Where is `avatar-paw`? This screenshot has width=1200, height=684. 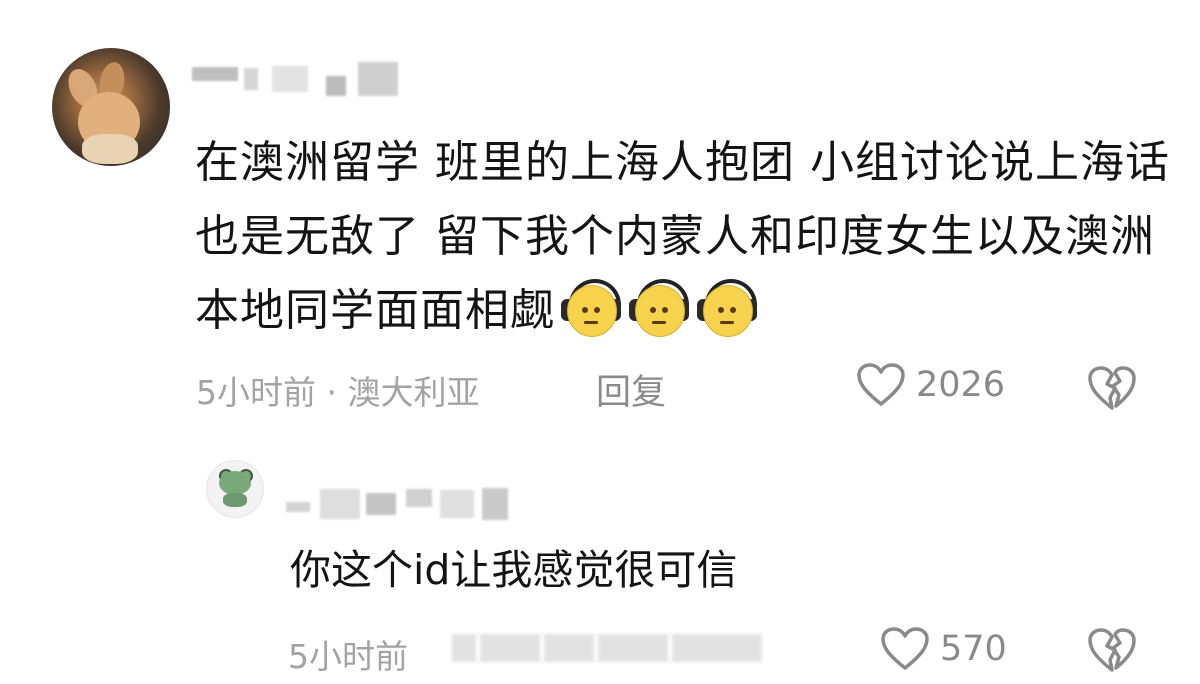 avatar-paw is located at coordinates (110, 149).